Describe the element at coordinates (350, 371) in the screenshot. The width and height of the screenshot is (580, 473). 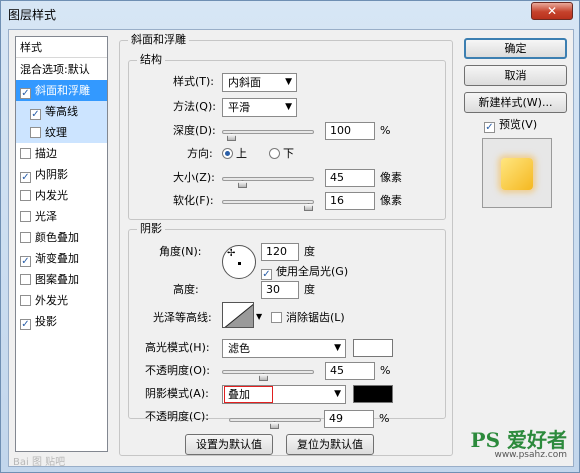
I see `highlight-opacity-input: 45` at that location.